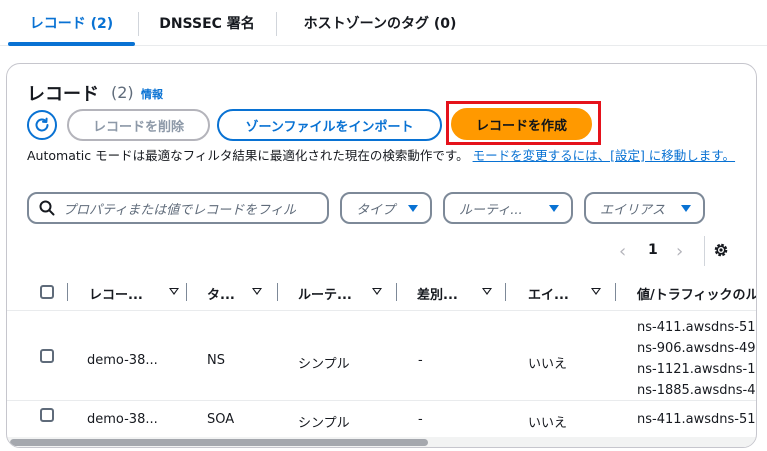  I want to click on record-value: ns-1885.awsdns-42., so click(697, 390).